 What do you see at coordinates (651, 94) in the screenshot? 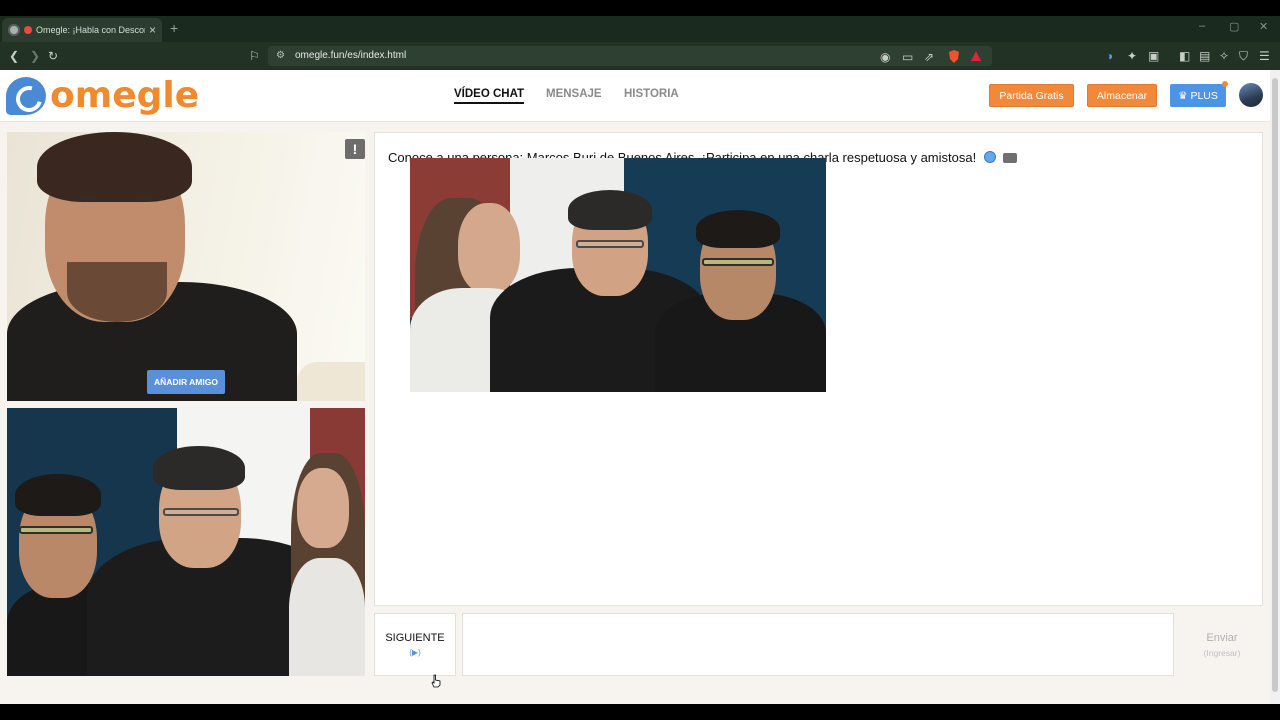
I see `nav-history: HISTORIA` at bounding box center [651, 94].